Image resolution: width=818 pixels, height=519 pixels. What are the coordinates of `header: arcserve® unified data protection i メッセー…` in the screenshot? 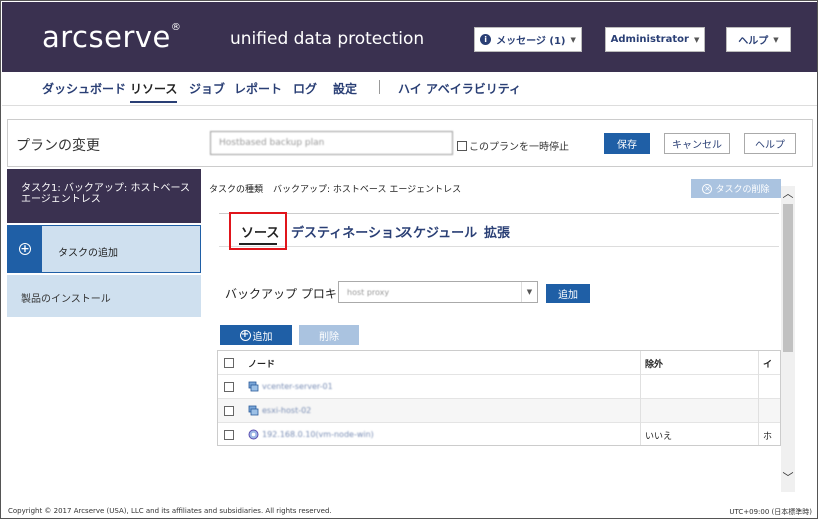 It's located at (409, 37).